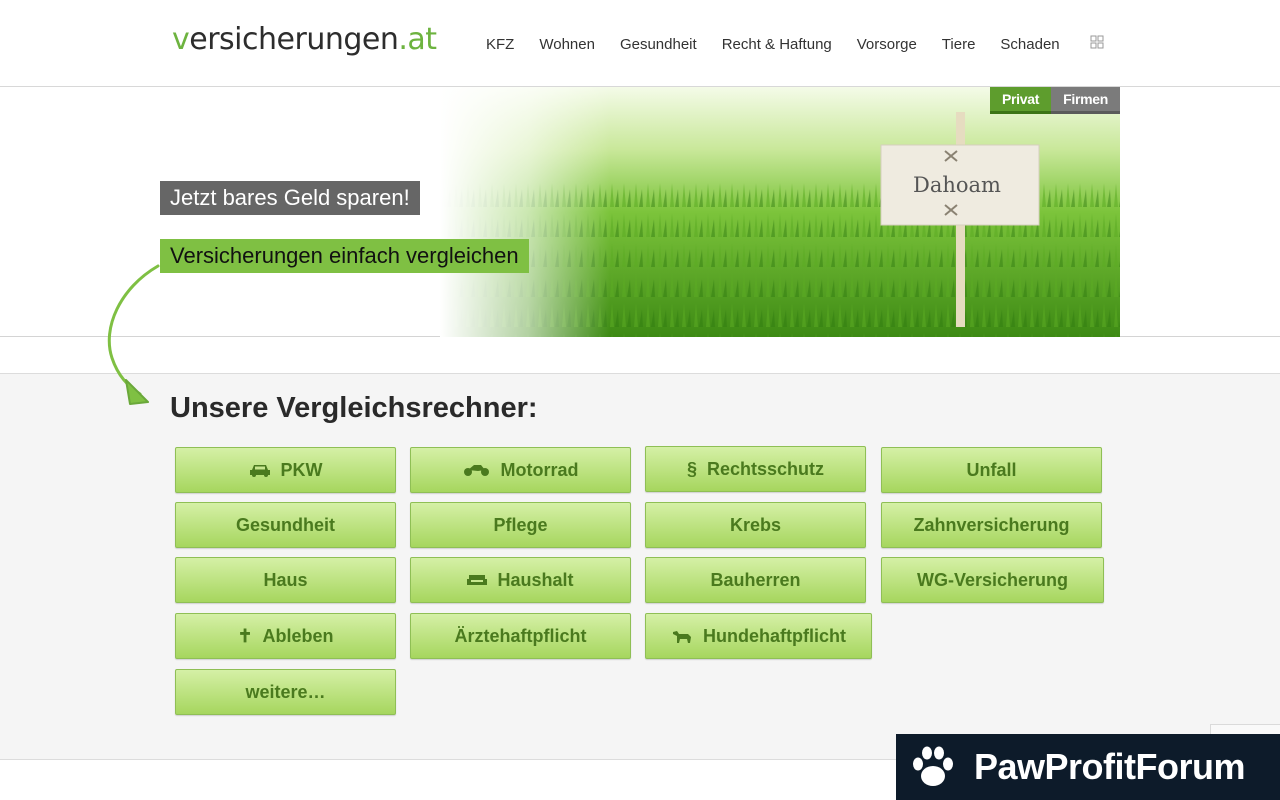 This screenshot has width=1280, height=800. Describe the element at coordinates (959, 44) in the screenshot. I see `nav-item-tiere: Tiere` at that location.